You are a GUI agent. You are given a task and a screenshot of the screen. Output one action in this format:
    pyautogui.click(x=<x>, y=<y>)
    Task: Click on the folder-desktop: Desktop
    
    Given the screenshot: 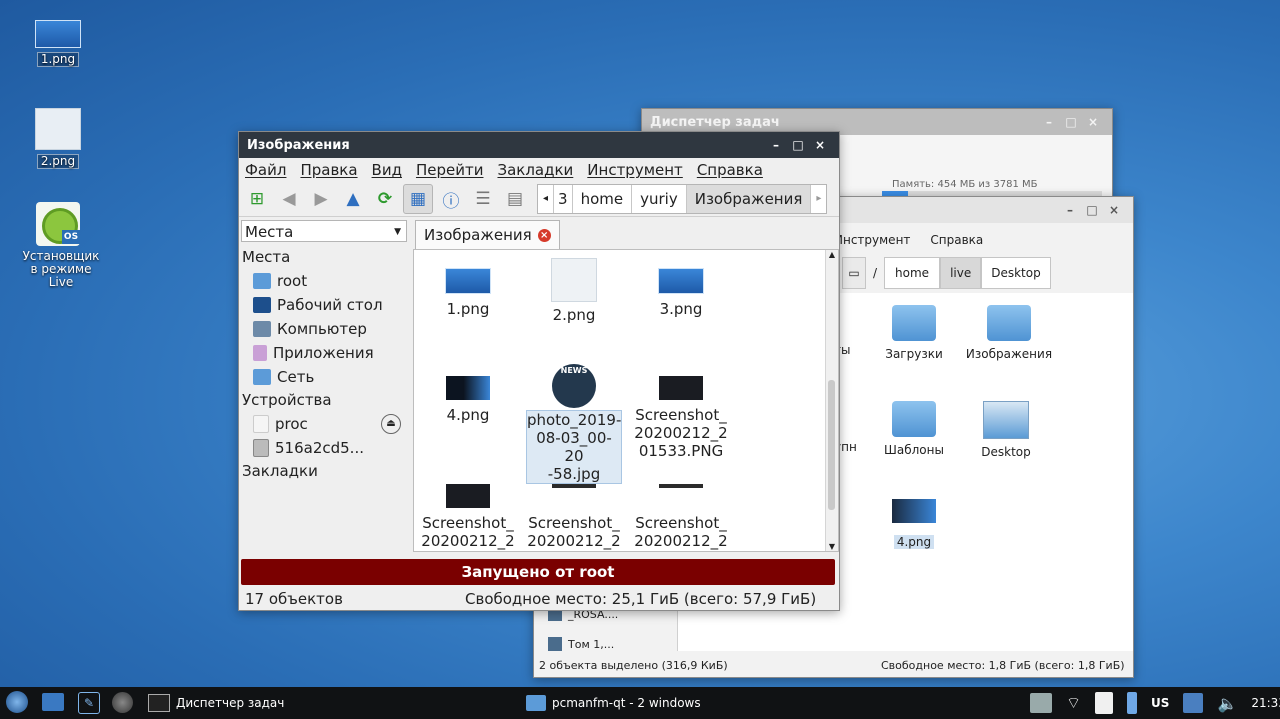 What is the action you would take?
    pyautogui.click(x=1006, y=430)
    